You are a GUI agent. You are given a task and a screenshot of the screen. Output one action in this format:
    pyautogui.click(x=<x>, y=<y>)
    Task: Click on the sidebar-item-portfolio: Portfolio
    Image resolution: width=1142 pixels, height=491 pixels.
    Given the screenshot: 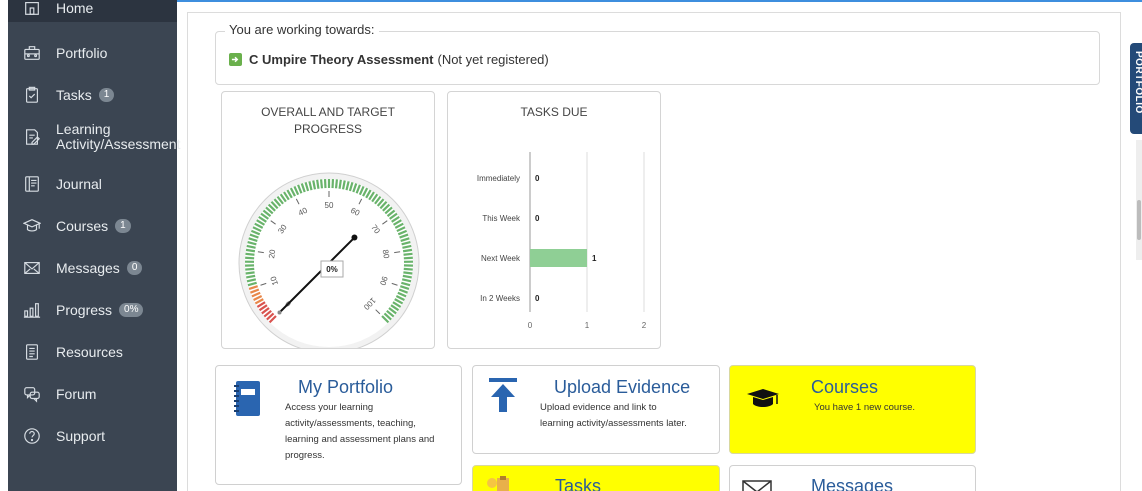 What is the action you would take?
    pyautogui.click(x=92, y=53)
    